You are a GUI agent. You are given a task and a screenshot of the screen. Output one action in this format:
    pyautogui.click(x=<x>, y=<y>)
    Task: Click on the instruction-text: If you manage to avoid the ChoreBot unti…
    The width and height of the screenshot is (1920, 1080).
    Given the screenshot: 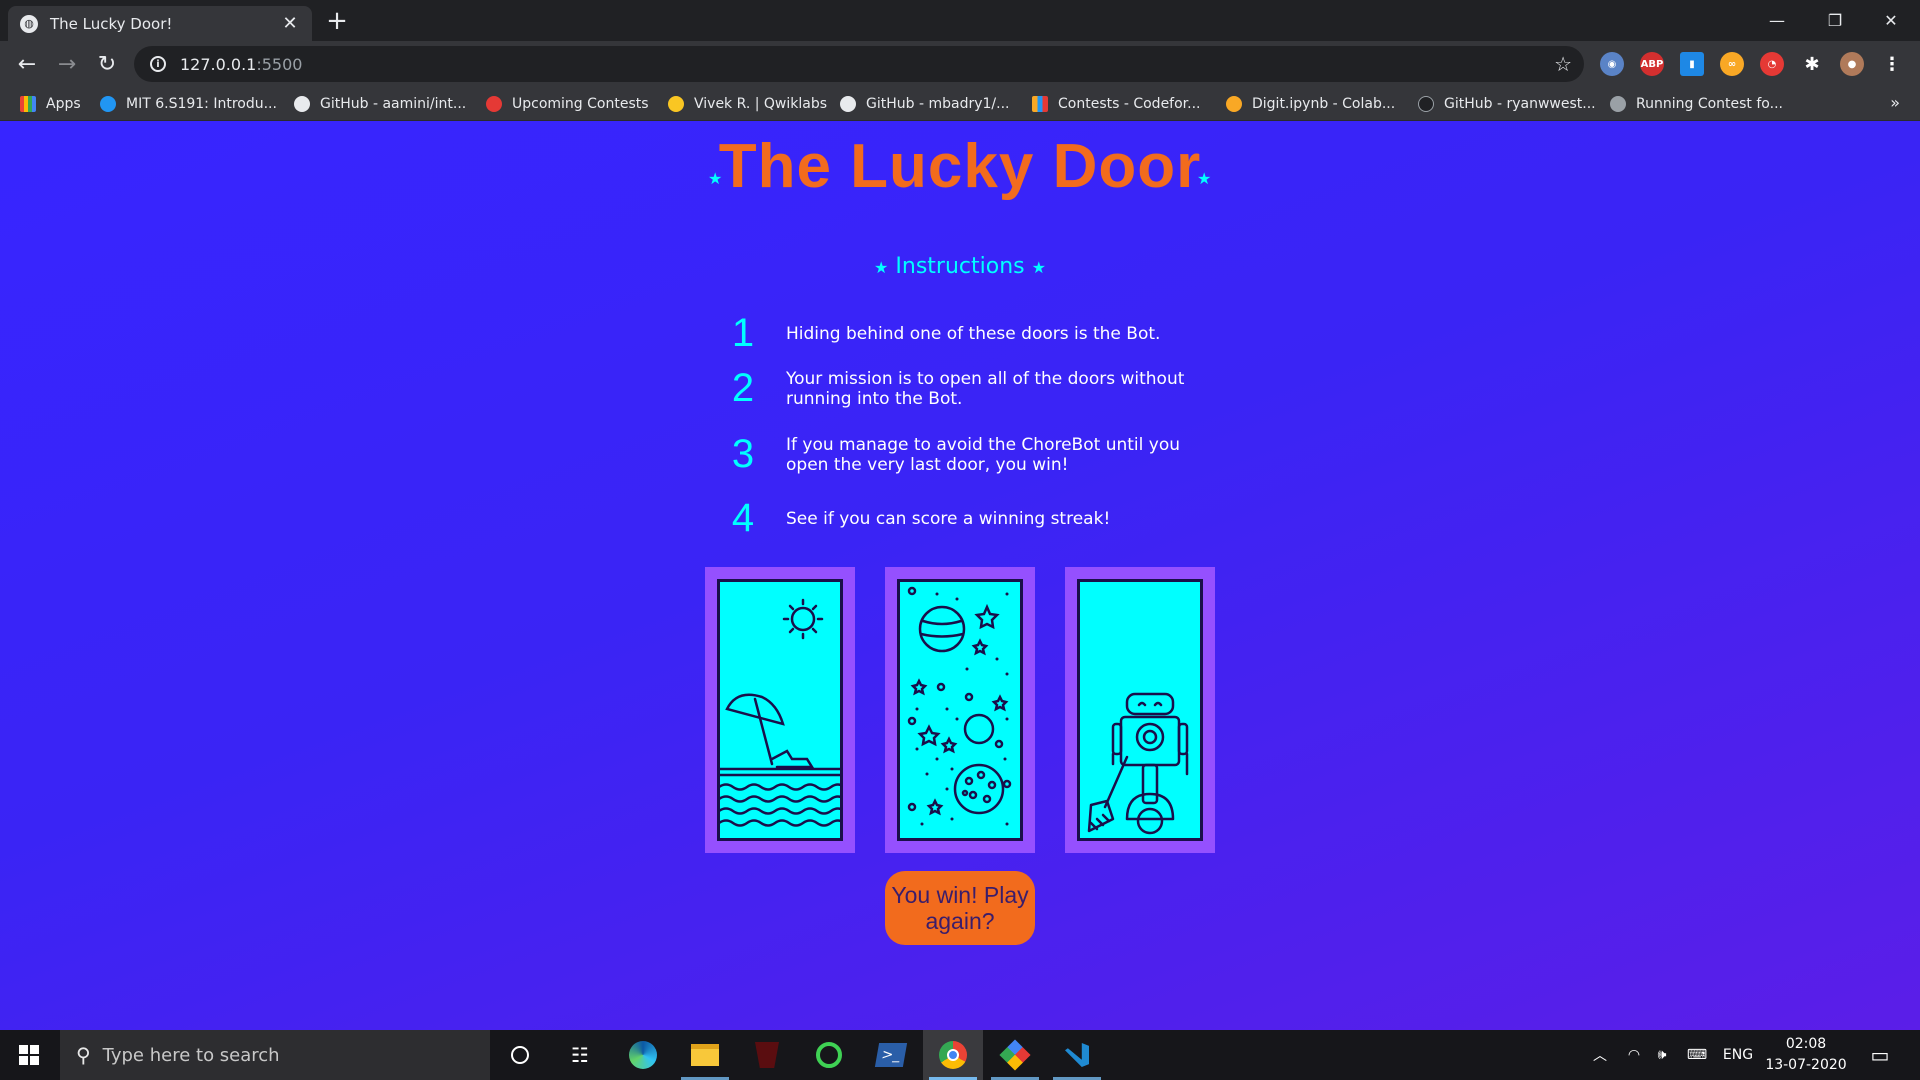 What is the action you would take?
    pyautogui.click(x=983, y=454)
    